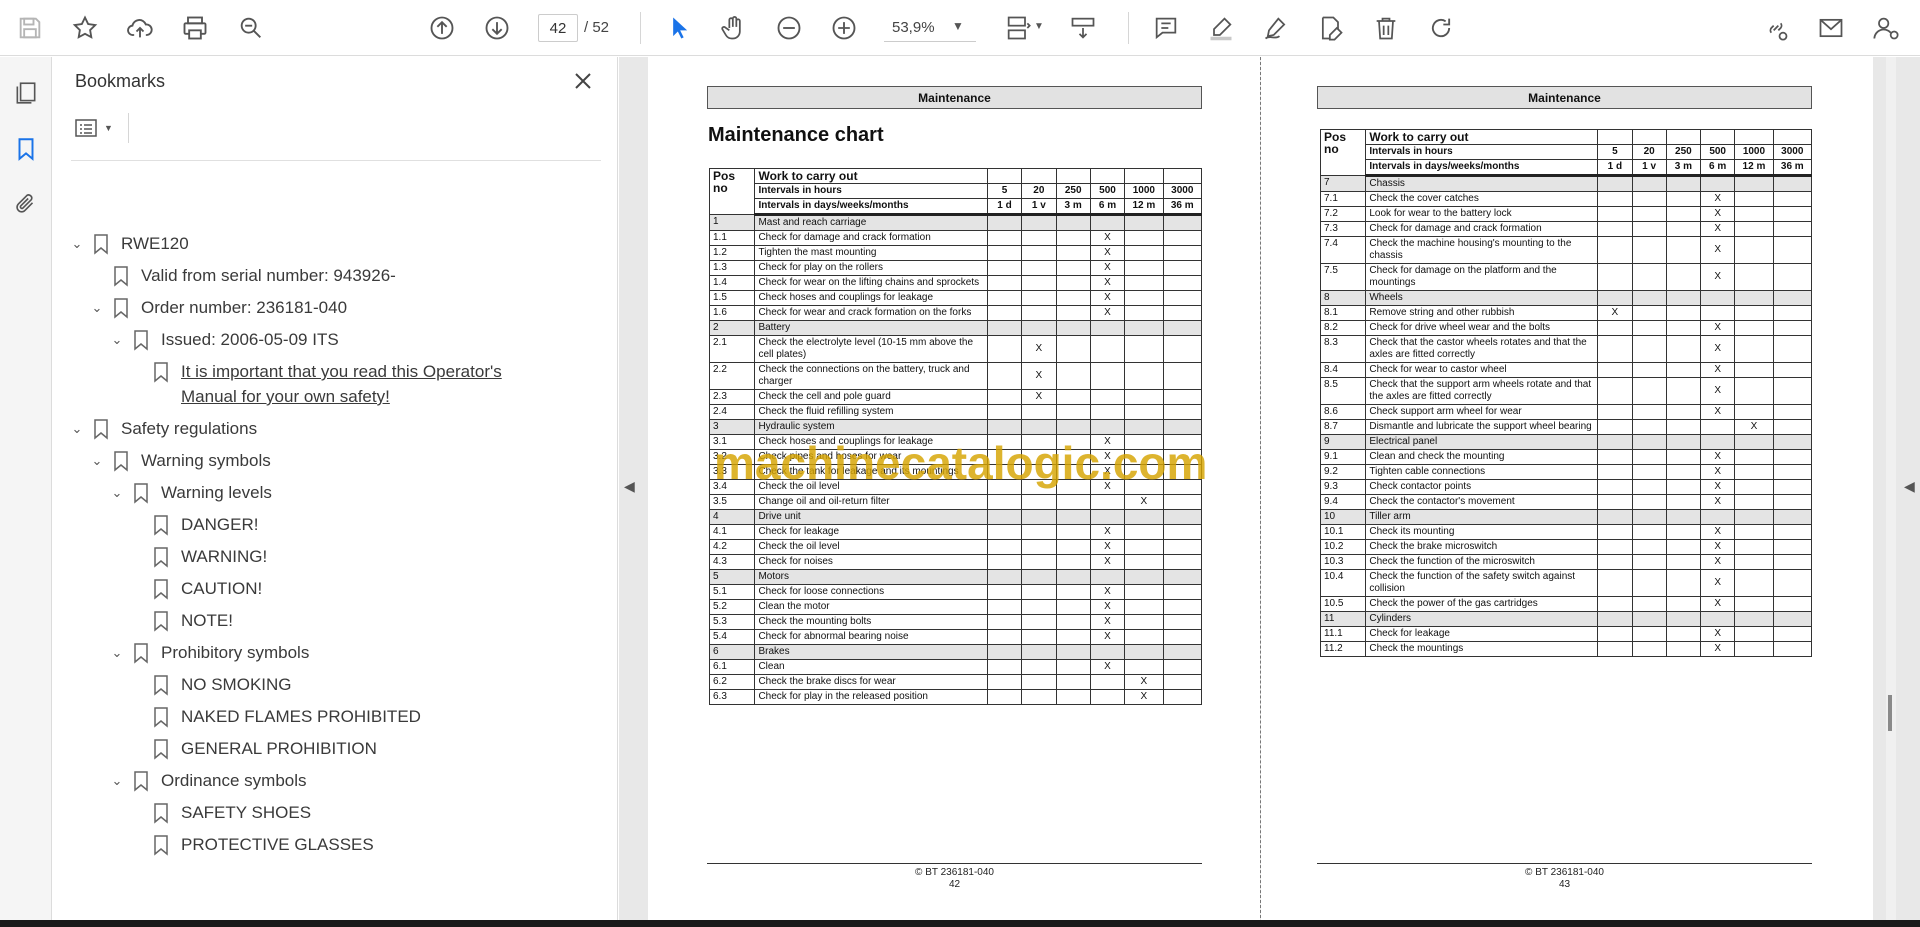 Image resolution: width=1920 pixels, height=927 pixels. Describe the element at coordinates (1886, 28) in the screenshot. I see `account-icon` at that location.